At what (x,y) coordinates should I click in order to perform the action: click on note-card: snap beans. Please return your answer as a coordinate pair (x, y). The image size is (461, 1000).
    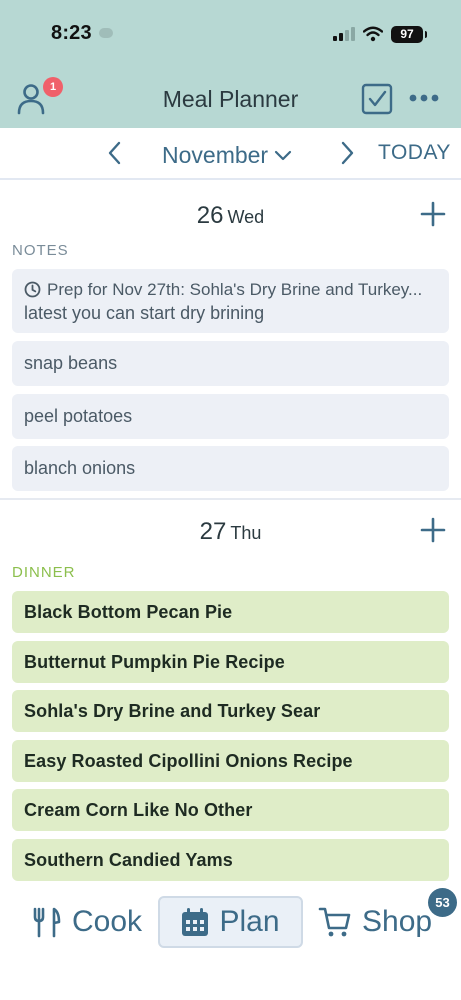
    Looking at the image, I should click on (230, 363).